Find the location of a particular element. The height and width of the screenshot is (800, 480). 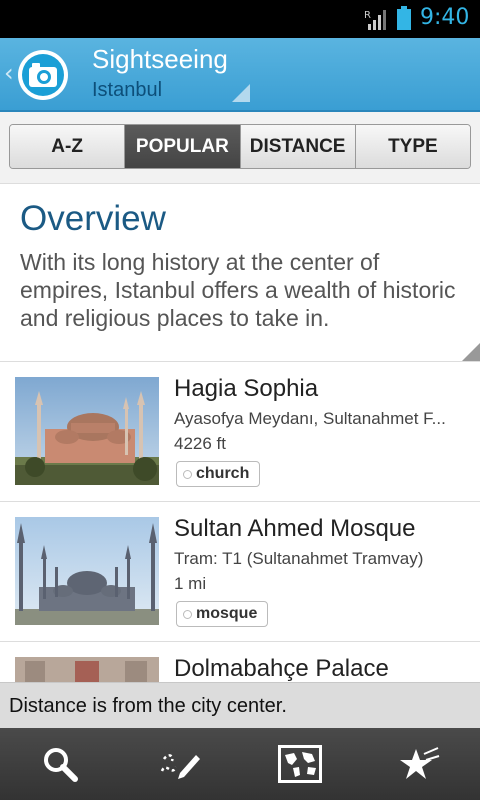

sort-tabs: A-Z POPULAR DISTANCE TYPE is located at coordinates (240, 146).